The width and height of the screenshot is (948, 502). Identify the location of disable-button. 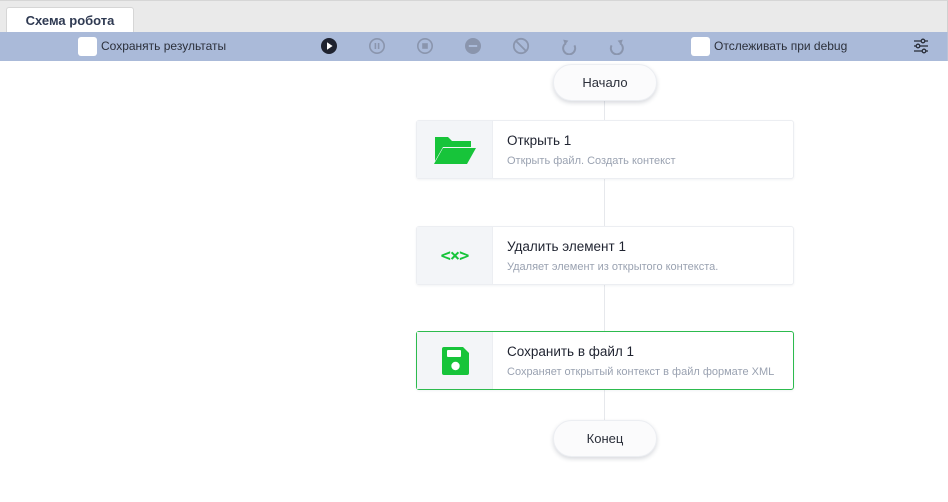
(521, 46).